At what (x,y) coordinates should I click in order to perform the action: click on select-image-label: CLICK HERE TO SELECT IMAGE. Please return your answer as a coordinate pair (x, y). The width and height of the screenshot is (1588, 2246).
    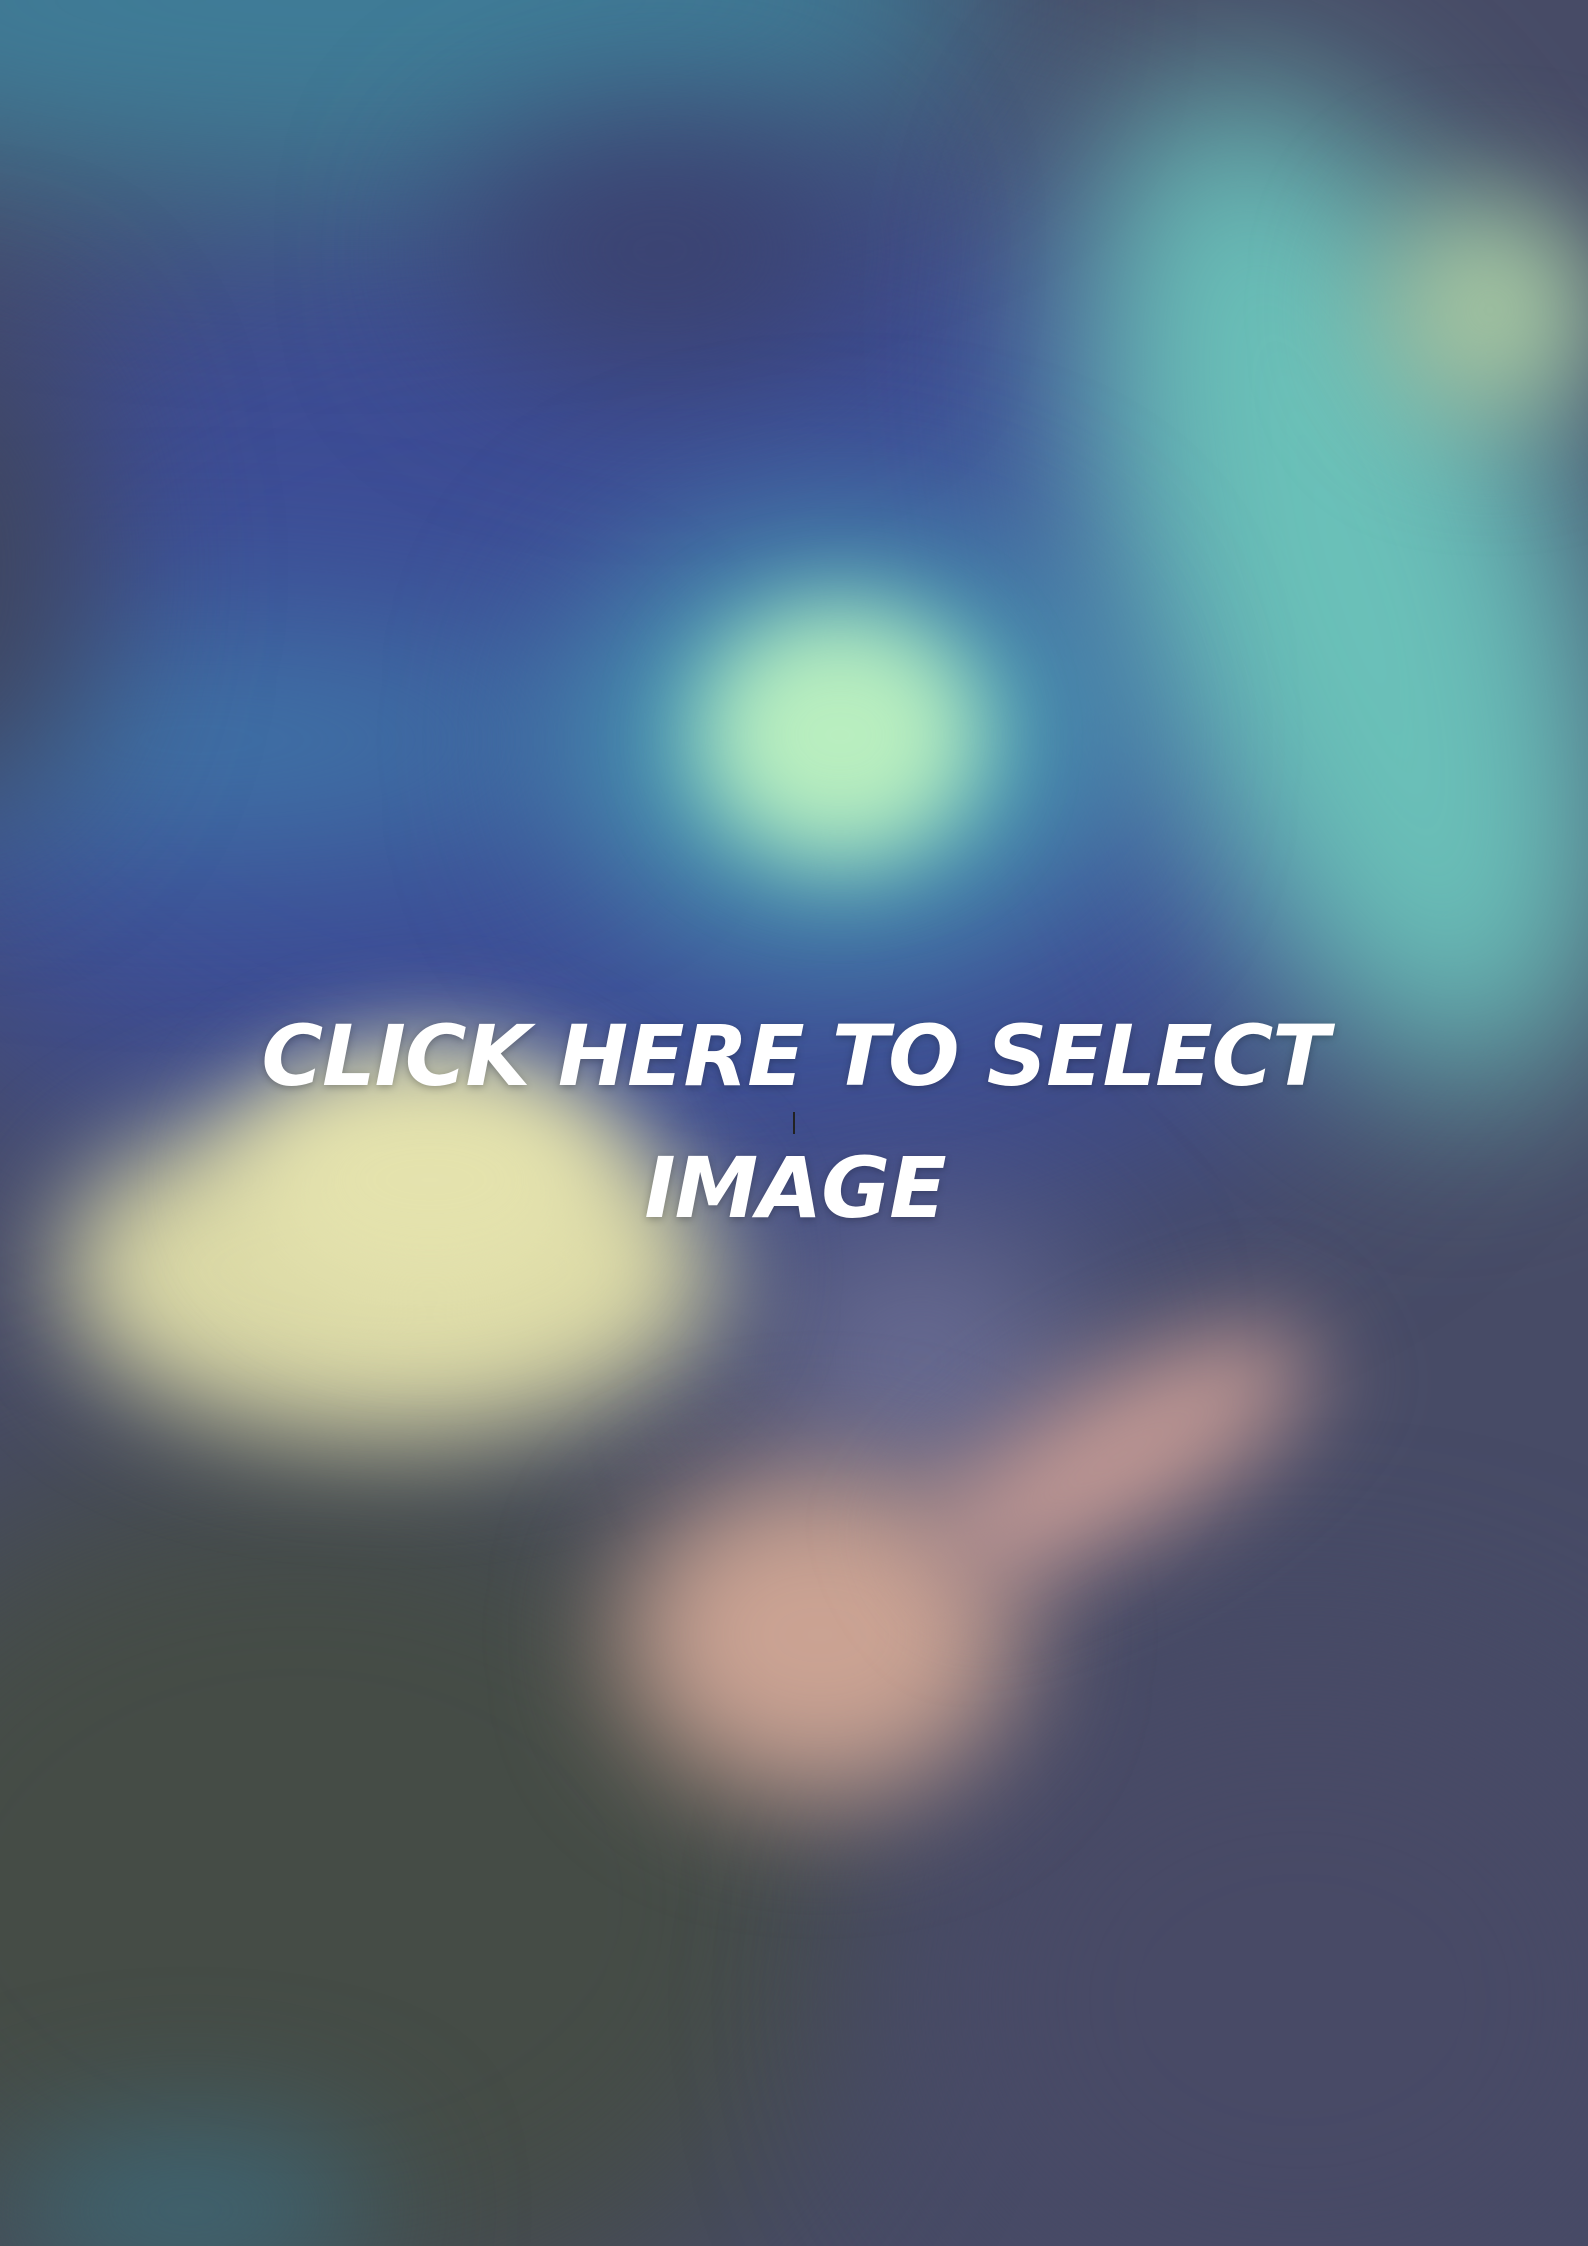
    Looking at the image, I should click on (795, 1122).